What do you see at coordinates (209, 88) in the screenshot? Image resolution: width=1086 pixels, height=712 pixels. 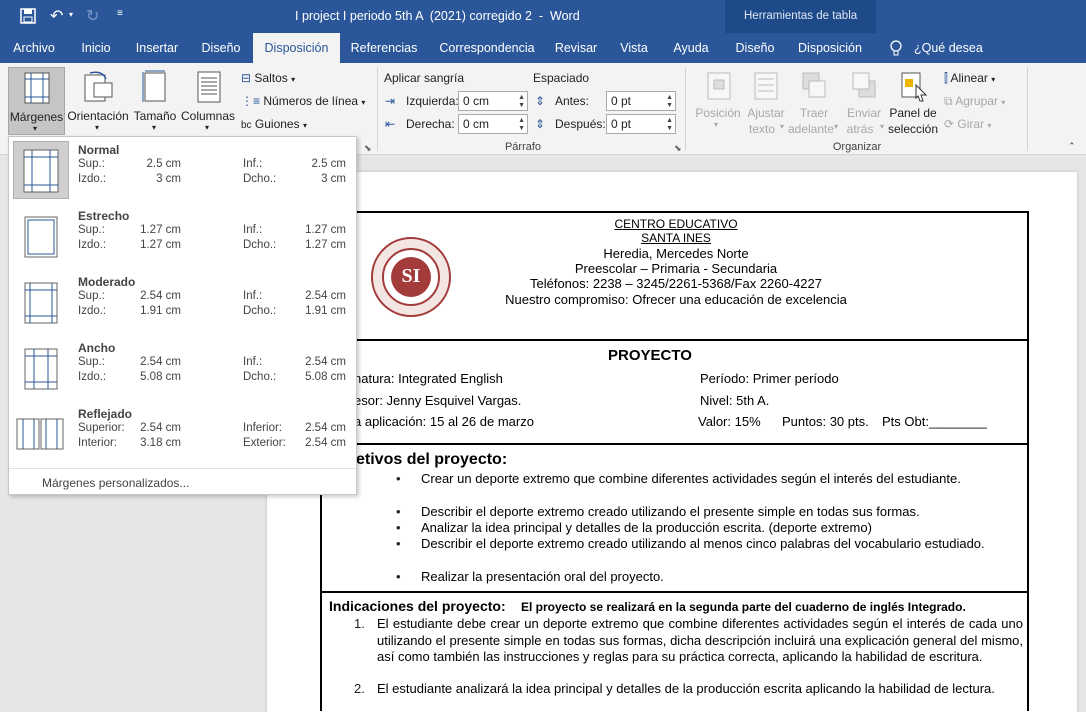 I see `columns-icon` at bounding box center [209, 88].